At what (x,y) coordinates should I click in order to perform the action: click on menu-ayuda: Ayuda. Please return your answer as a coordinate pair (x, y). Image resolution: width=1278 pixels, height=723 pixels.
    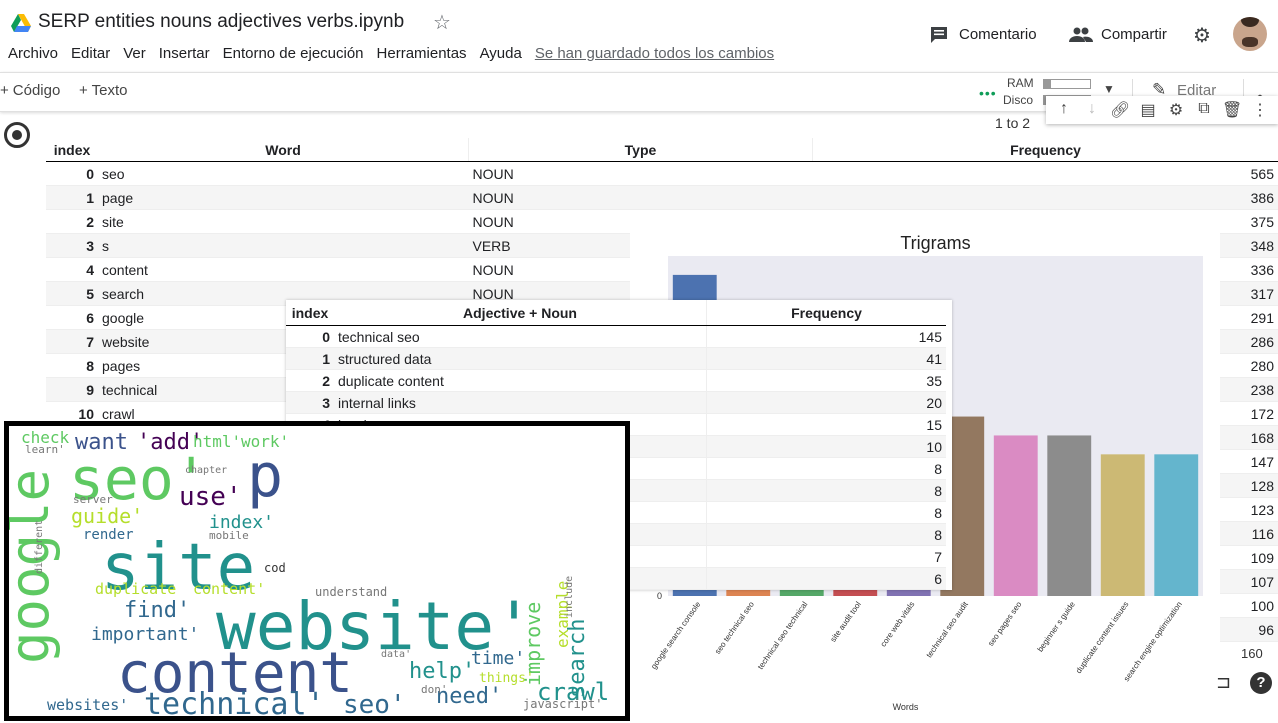
    Looking at the image, I should click on (501, 53).